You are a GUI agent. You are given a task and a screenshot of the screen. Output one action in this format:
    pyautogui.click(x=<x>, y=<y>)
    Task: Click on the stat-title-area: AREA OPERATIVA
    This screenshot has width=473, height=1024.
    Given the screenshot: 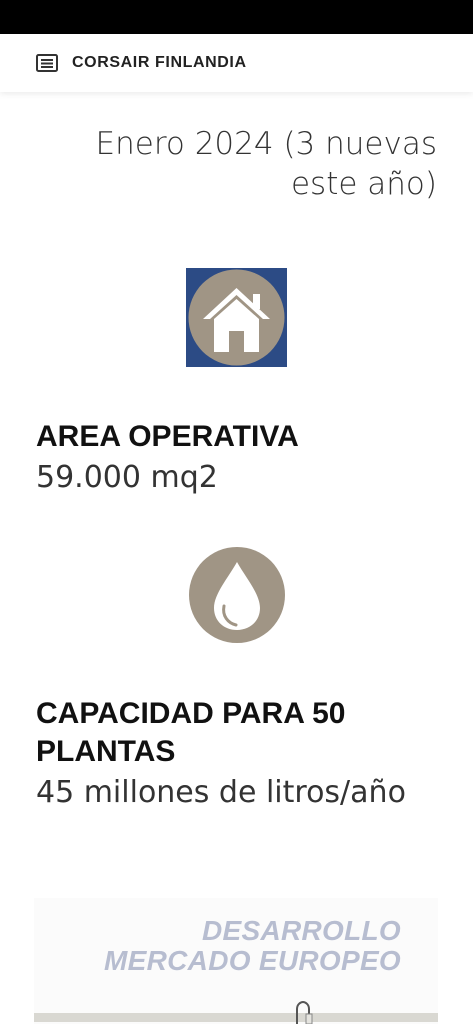 What is the action you would take?
    pyautogui.click(x=167, y=436)
    